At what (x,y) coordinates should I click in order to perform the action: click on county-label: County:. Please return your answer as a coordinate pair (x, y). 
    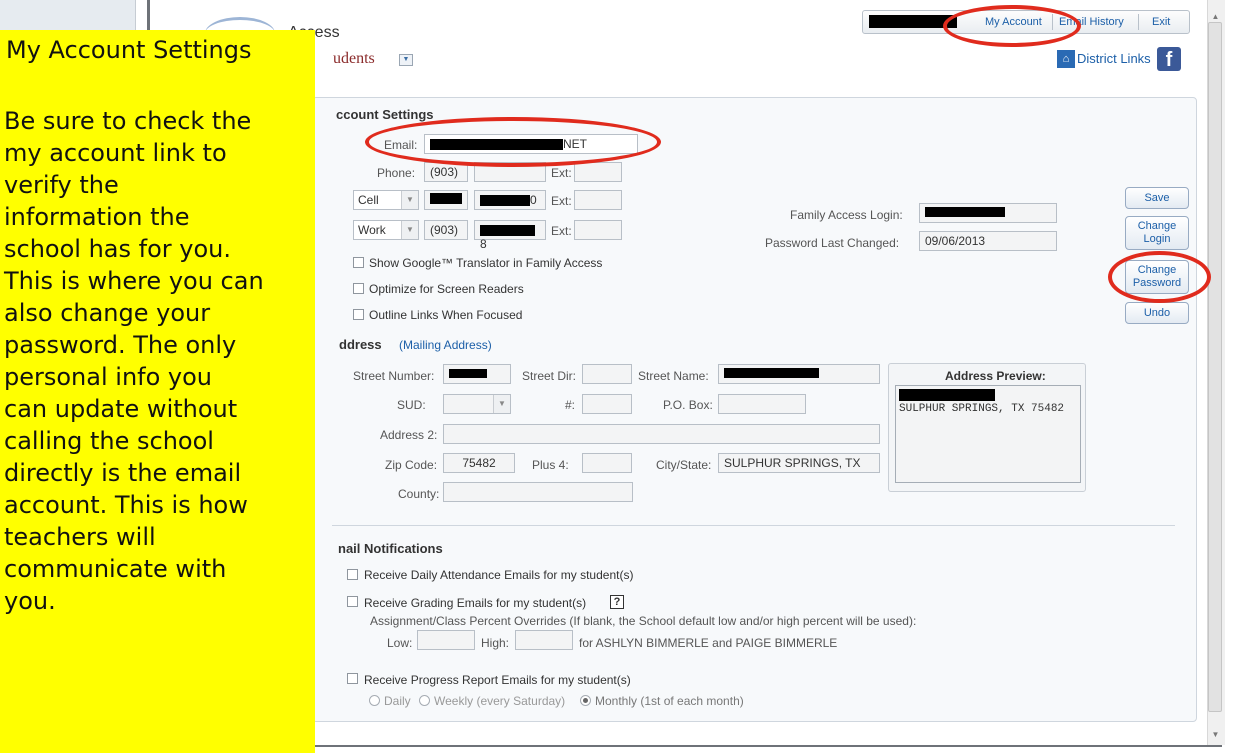
    Looking at the image, I should click on (419, 494).